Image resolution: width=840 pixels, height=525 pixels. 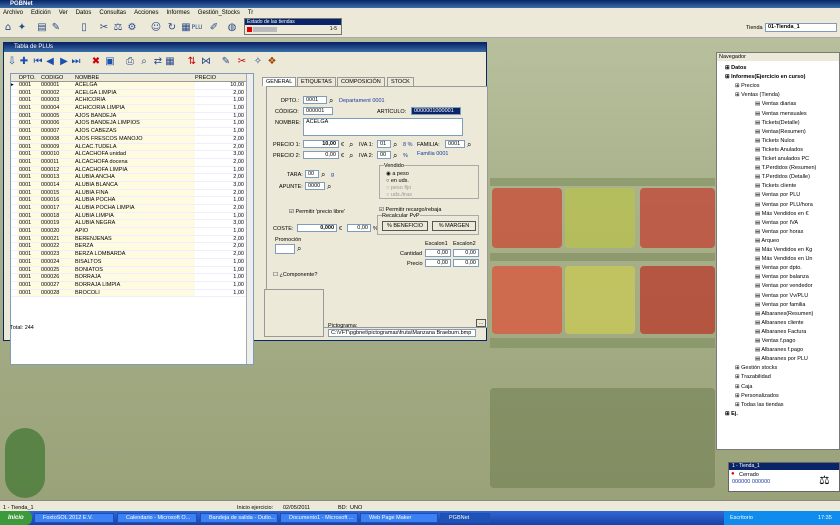 What do you see at coordinates (753, 377) in the screenshot?
I see `nav-item: ⊞ Trazabilidad` at bounding box center [753, 377].